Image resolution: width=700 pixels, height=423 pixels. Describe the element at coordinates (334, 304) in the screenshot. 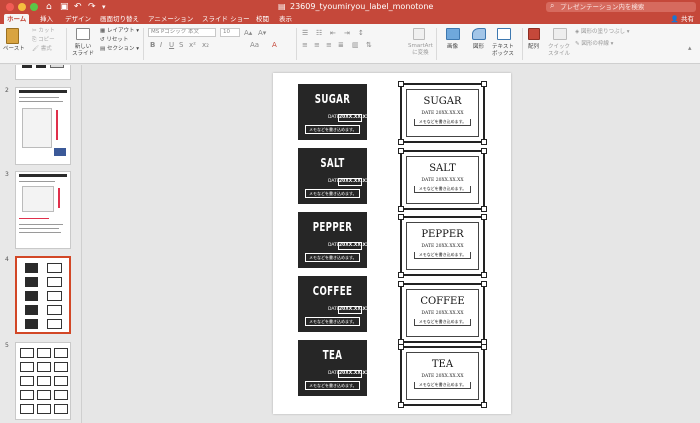

I see `dark-label-coffee: COFFEE DATE 20XX.XX.XX メモなどを書き込めます。` at that location.